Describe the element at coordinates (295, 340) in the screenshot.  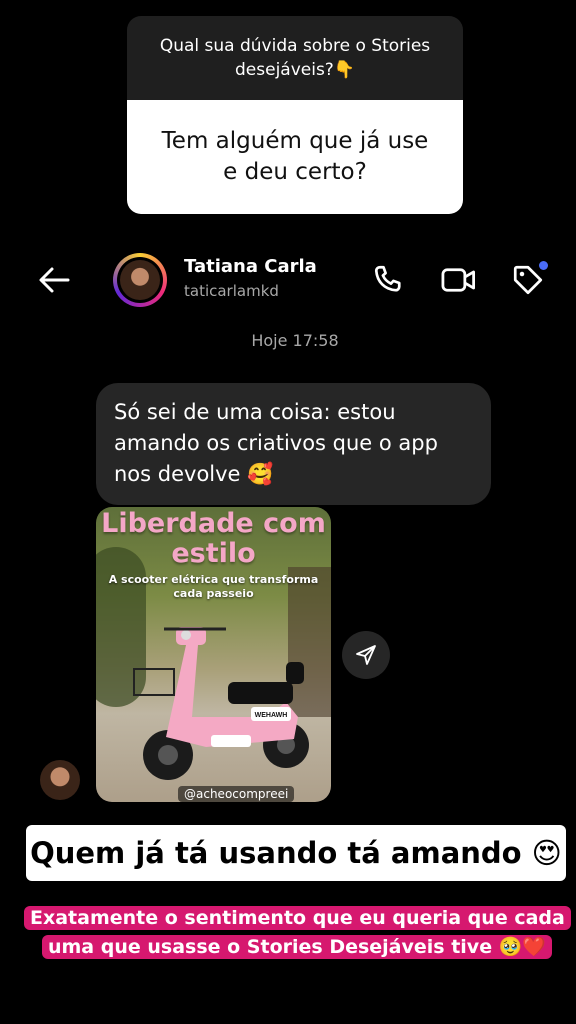
I see `message-timestamp: Hoje 17:58` at that location.